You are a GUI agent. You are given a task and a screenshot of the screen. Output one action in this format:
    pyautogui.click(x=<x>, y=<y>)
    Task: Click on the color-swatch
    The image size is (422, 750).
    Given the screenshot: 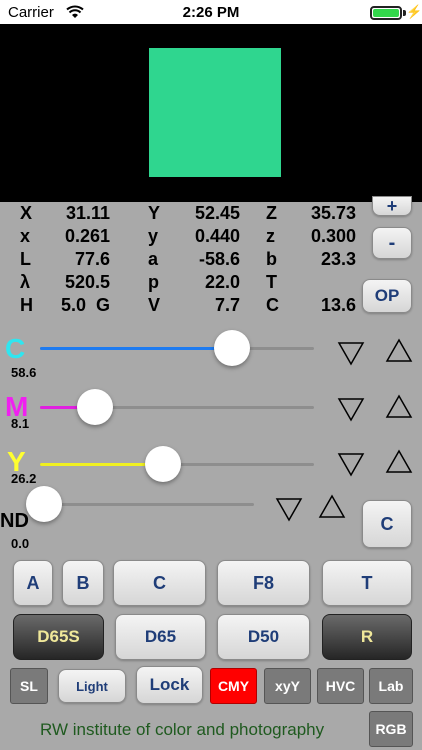 What is the action you would take?
    pyautogui.click(x=215, y=112)
    